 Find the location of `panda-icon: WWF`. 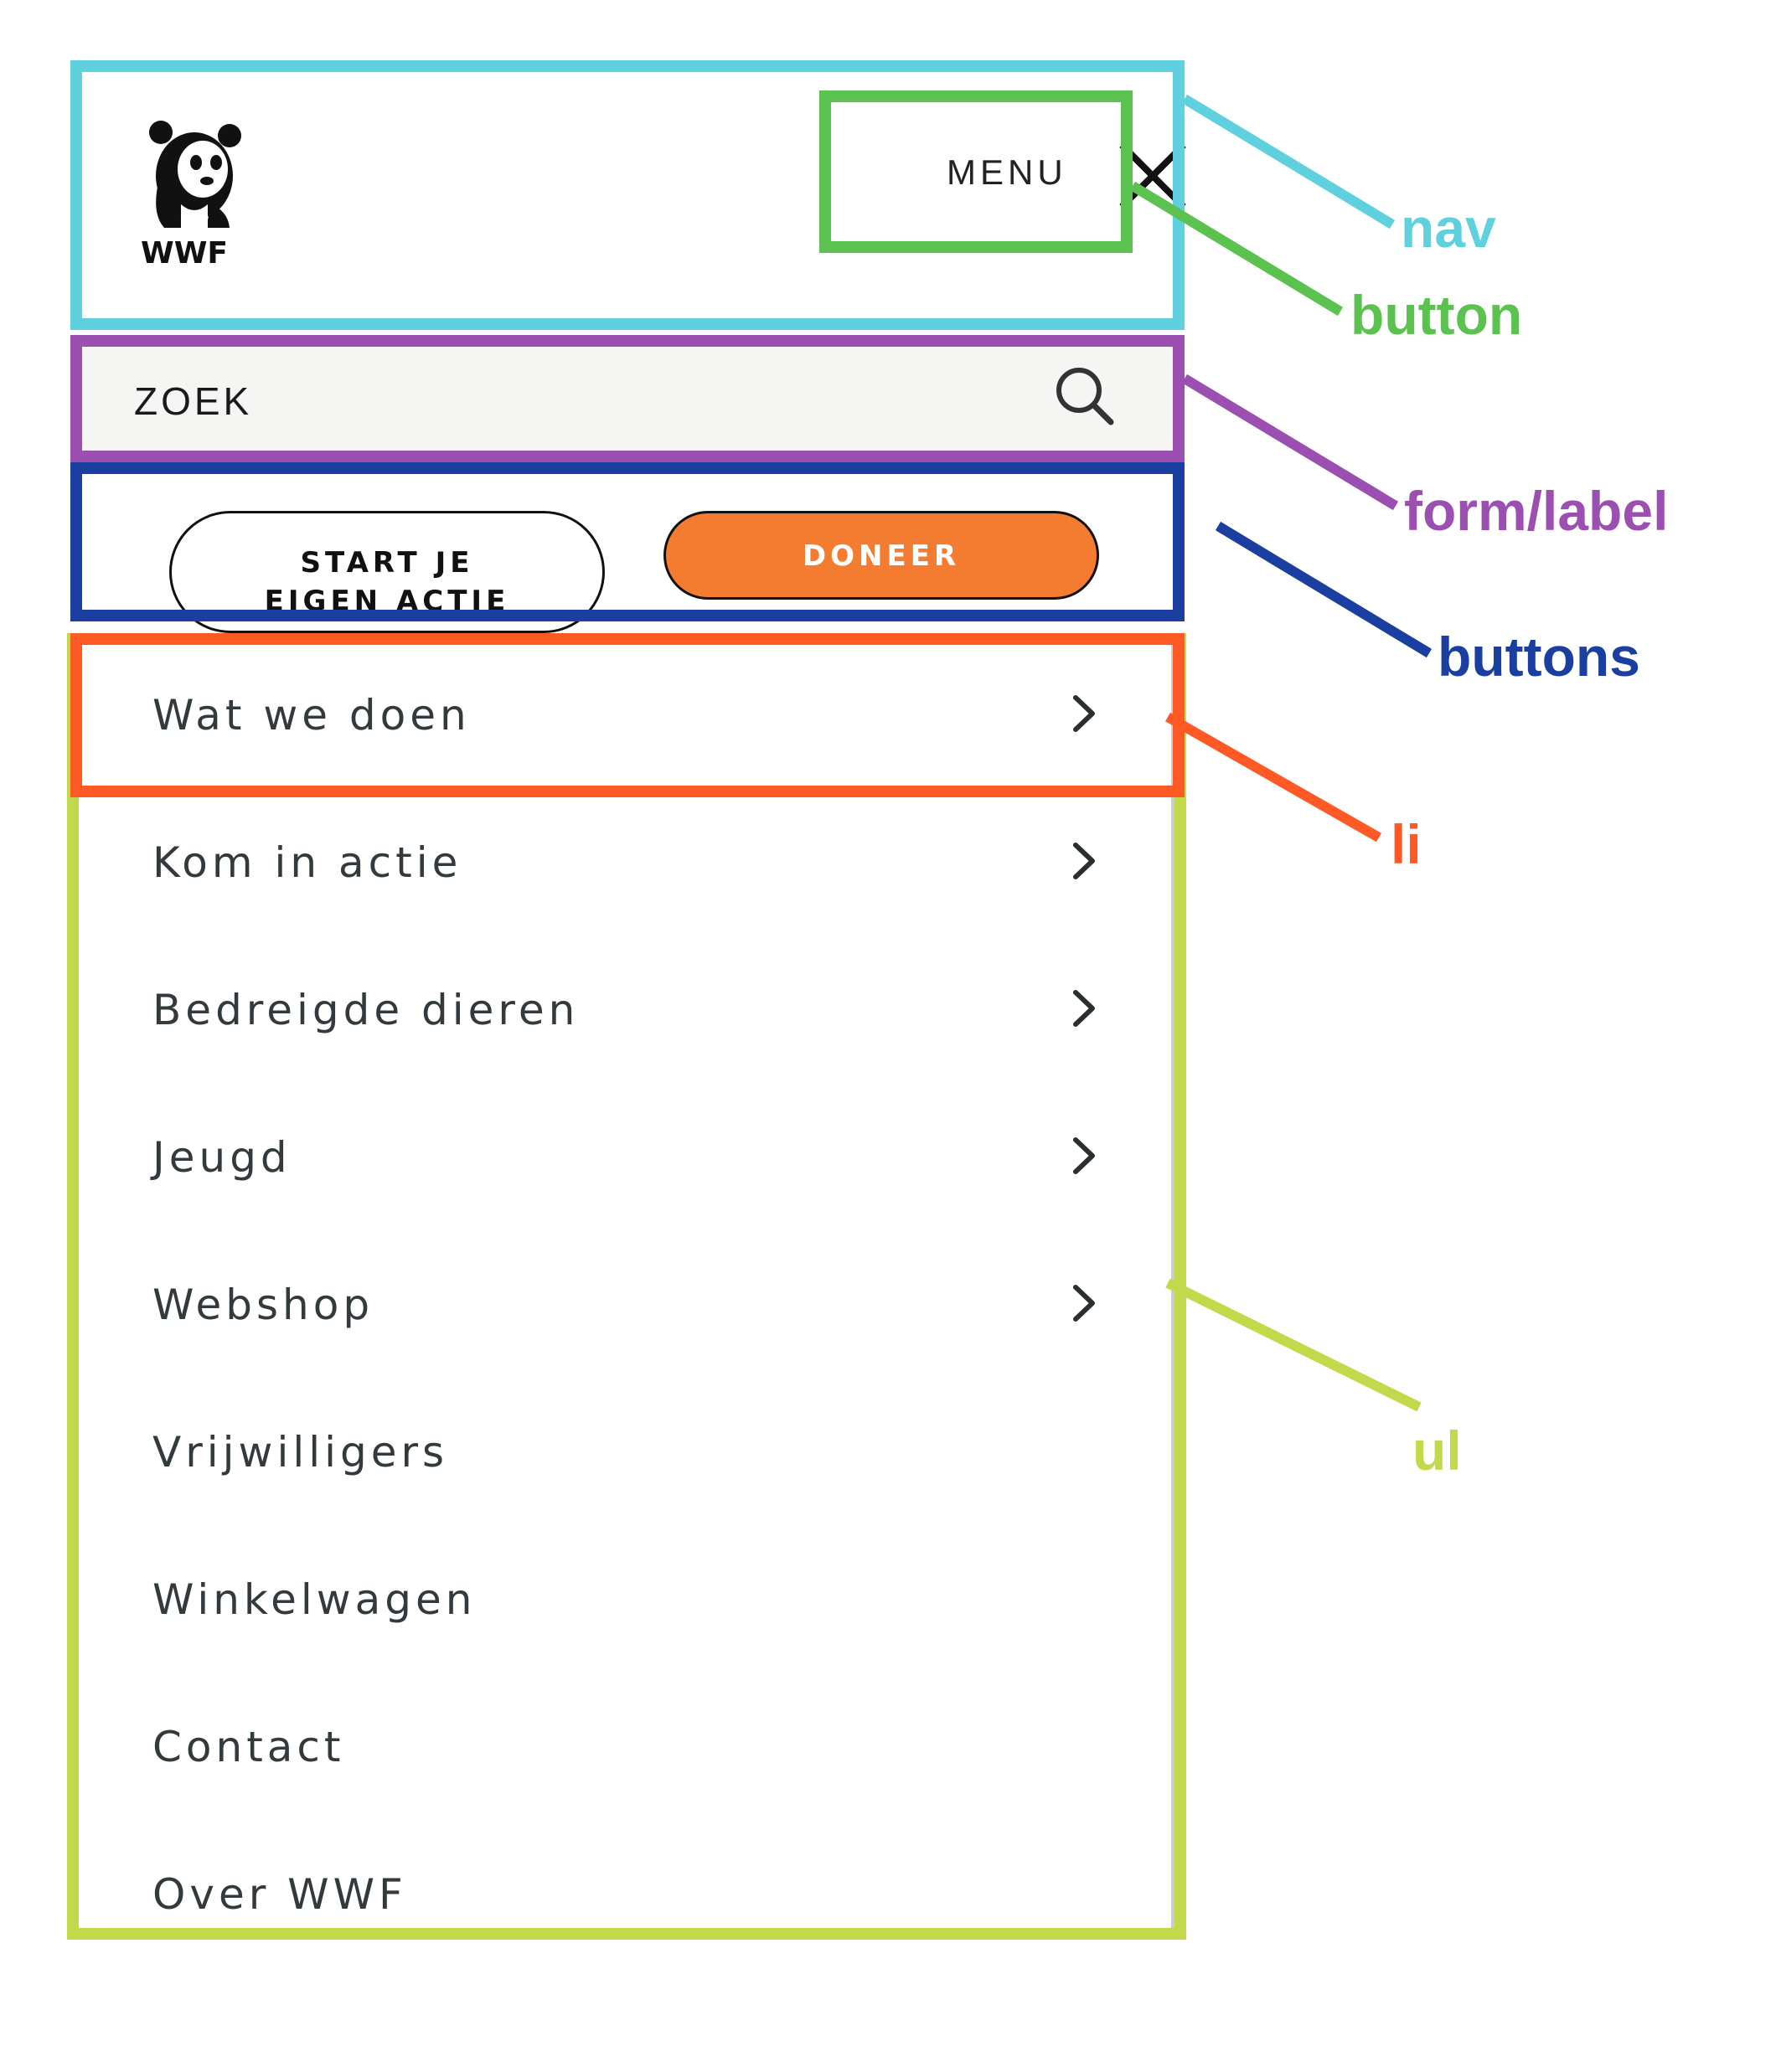

panda-icon: WWF is located at coordinates (191, 196).